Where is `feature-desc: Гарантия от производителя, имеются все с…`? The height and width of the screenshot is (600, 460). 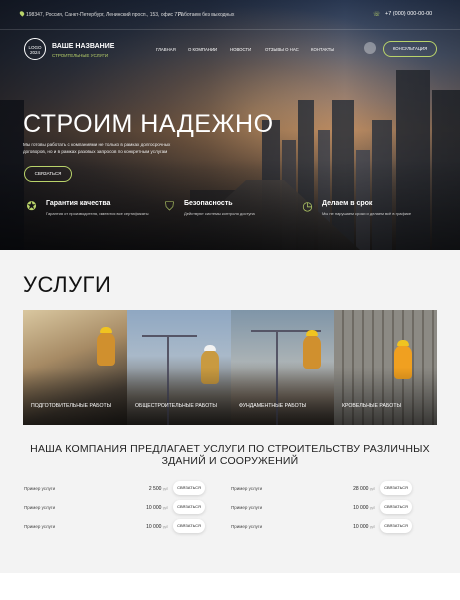 feature-desc: Гарантия от производителя, имеются все с… is located at coordinates (97, 213).